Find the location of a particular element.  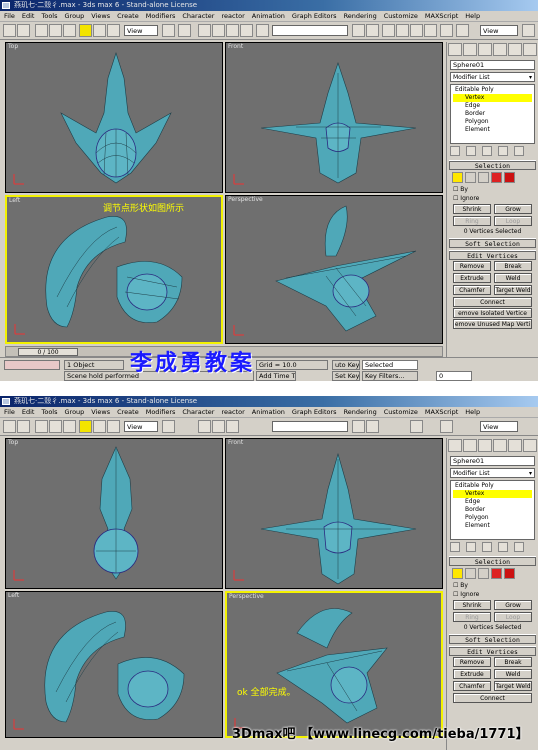

viewport-left: Left is located at coordinates (114, 664).